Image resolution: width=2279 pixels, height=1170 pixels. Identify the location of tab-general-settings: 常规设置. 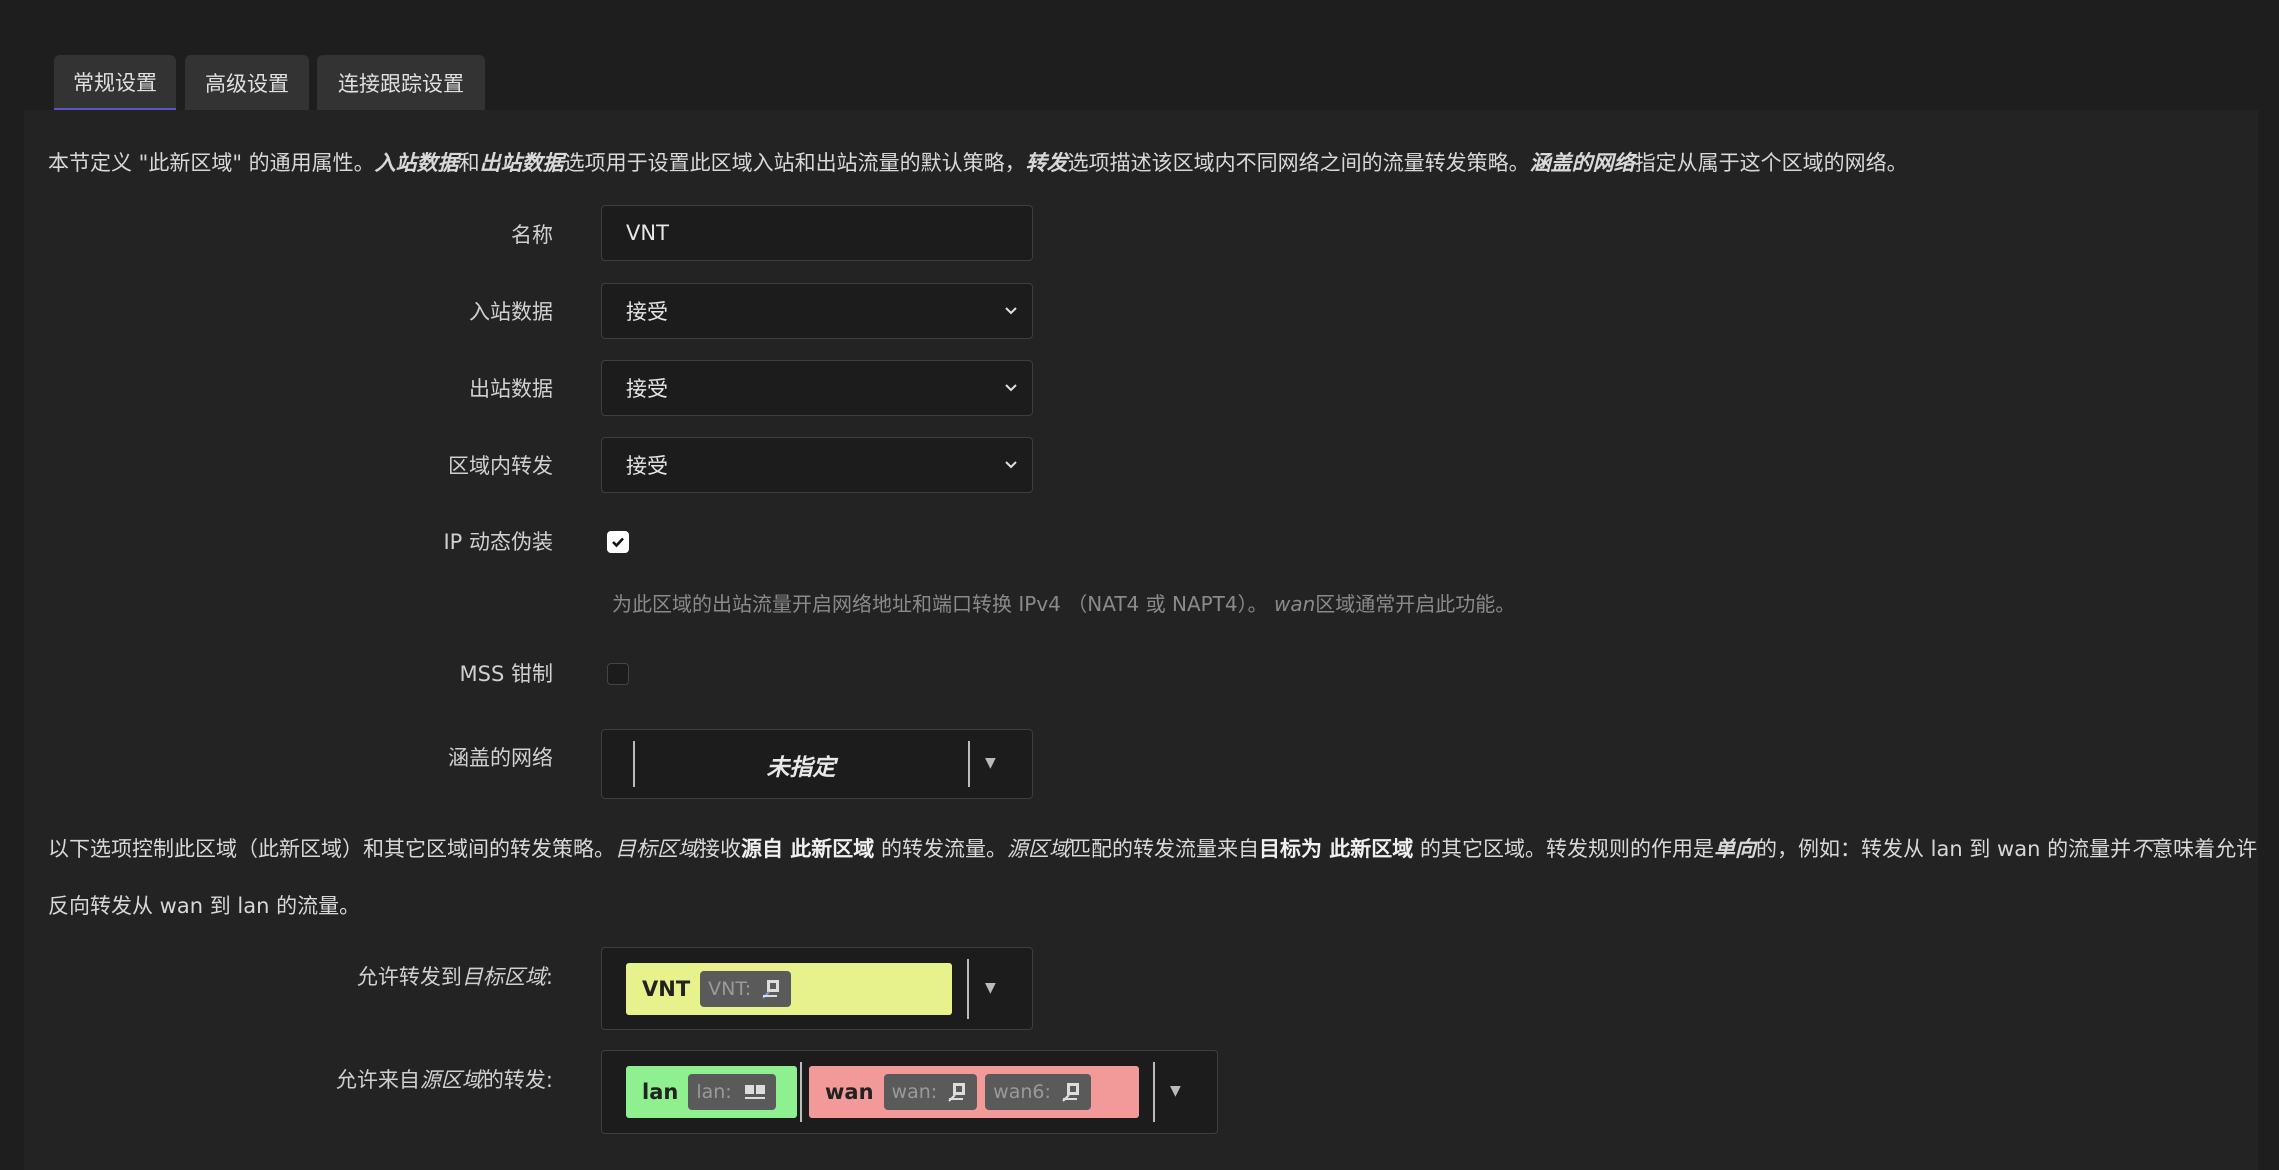
(115, 83).